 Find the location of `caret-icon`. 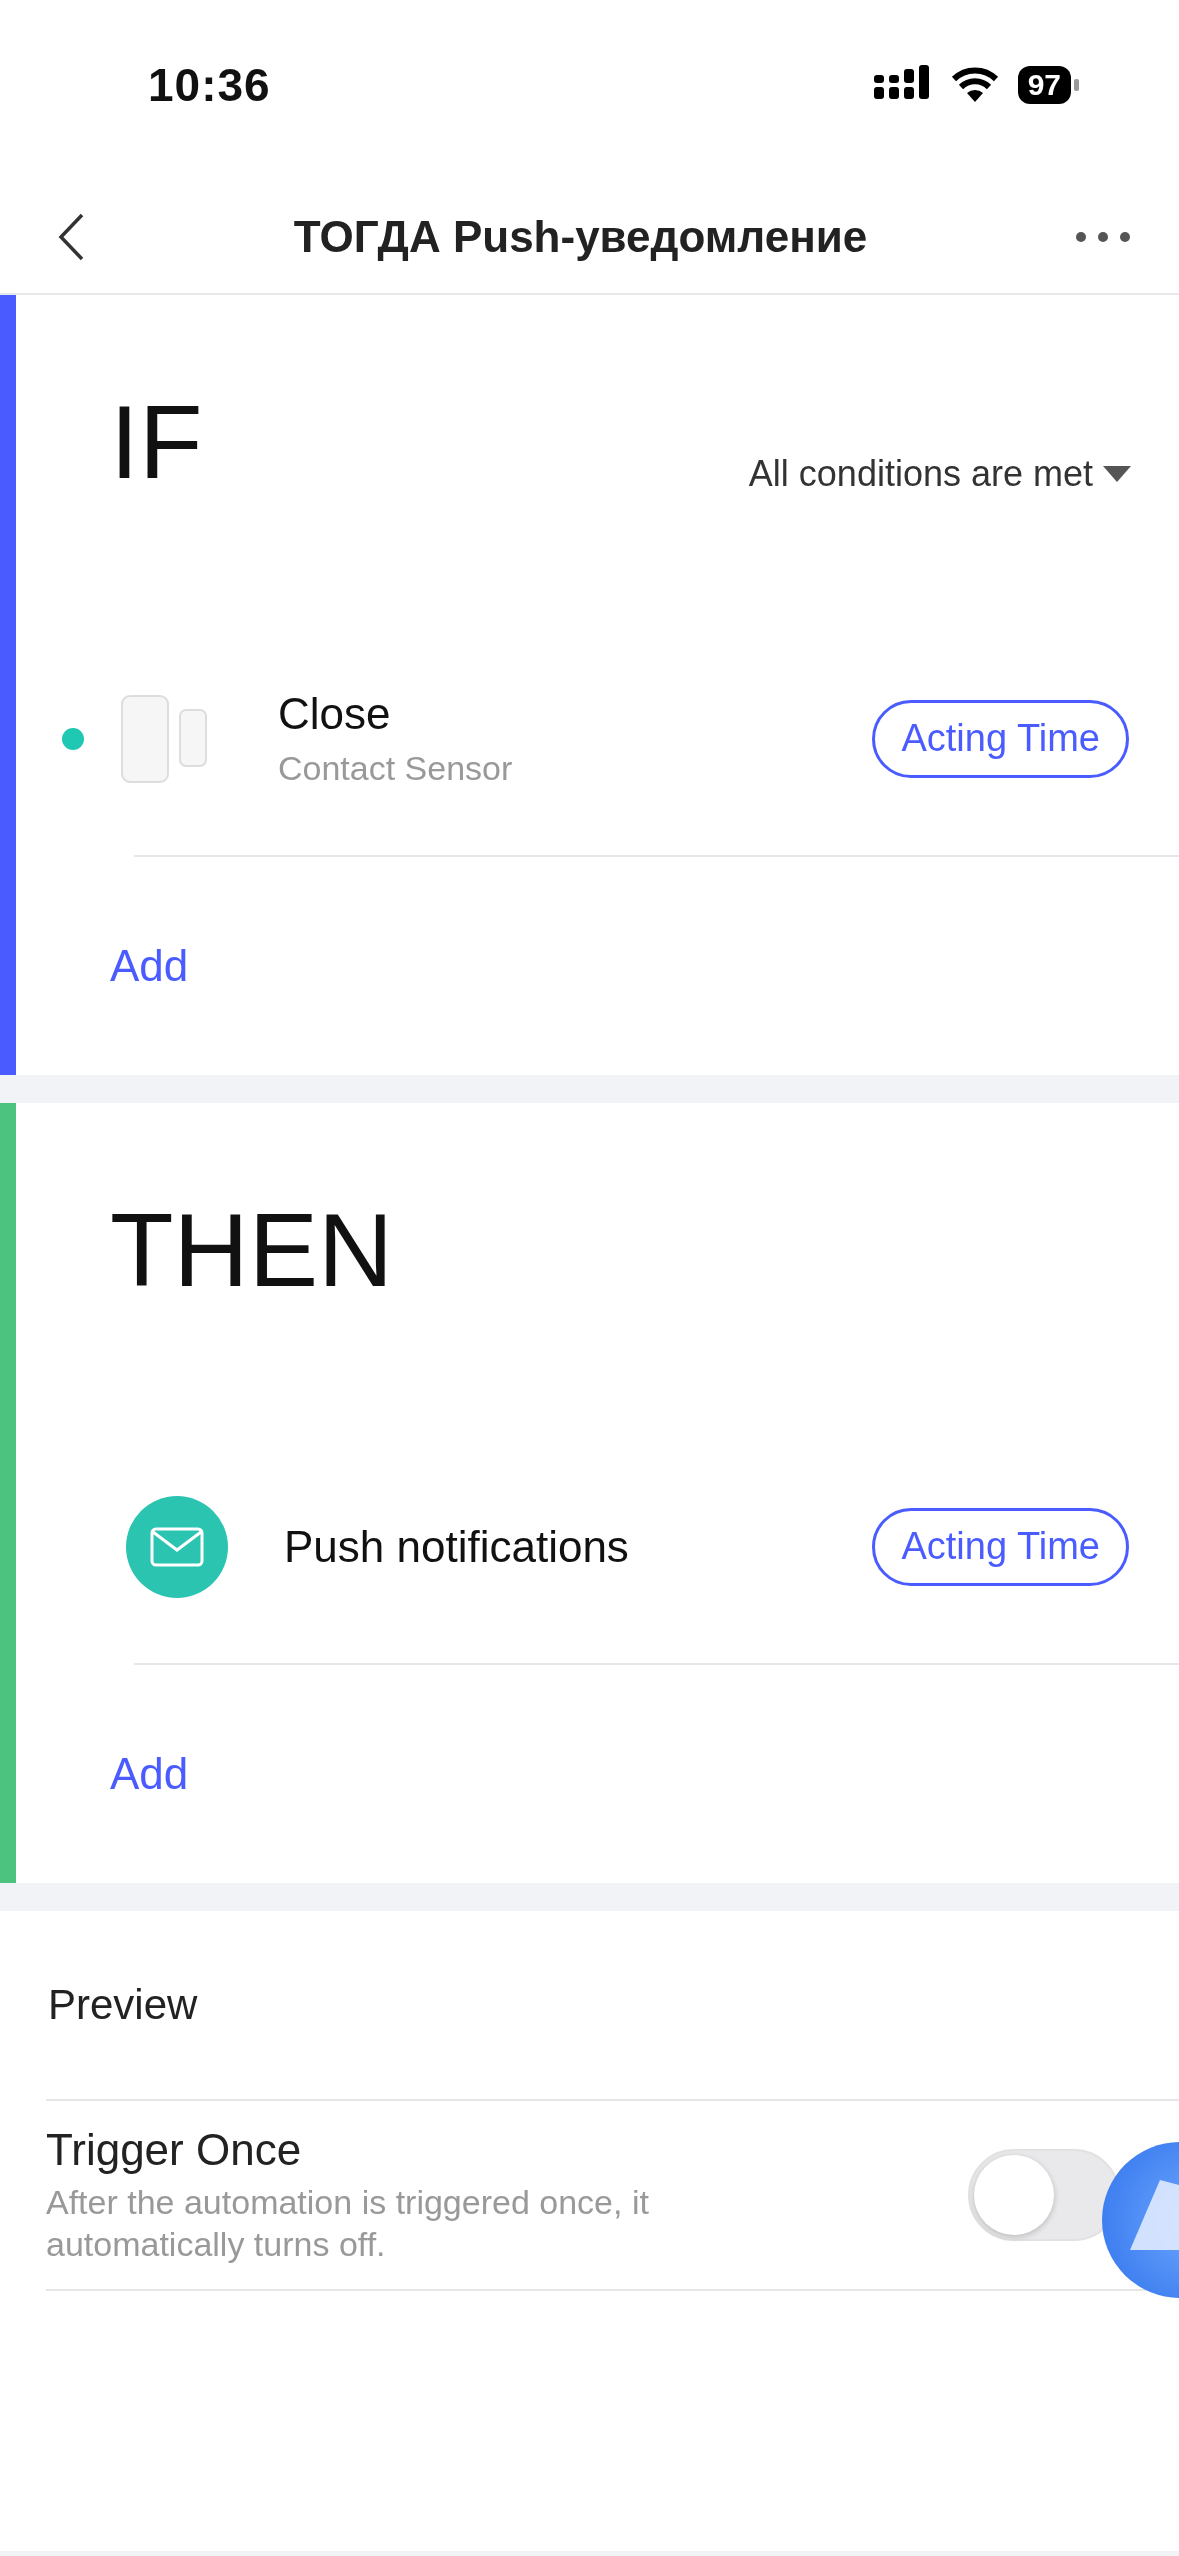

caret-icon is located at coordinates (1117, 474).